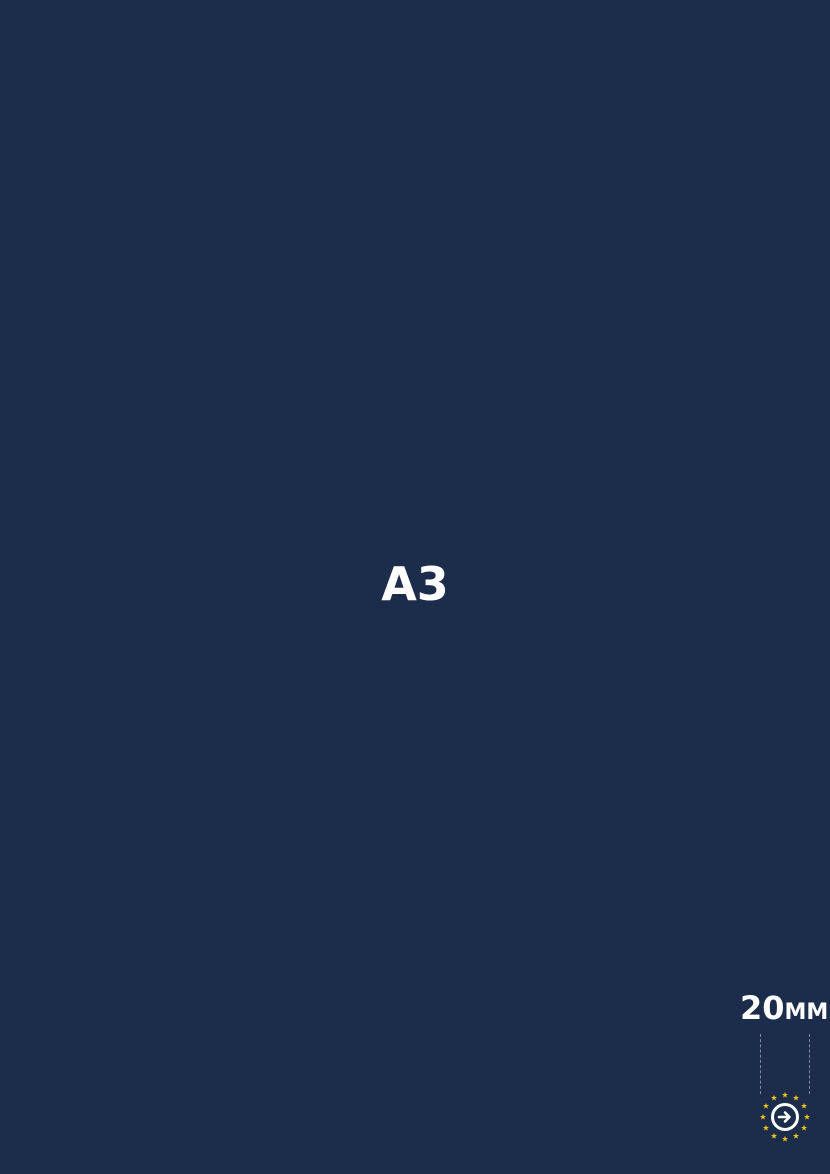 Image resolution: width=830 pixels, height=1174 pixels. What do you see at coordinates (760, 1064) in the screenshot?
I see `measure-guide-left` at bounding box center [760, 1064].